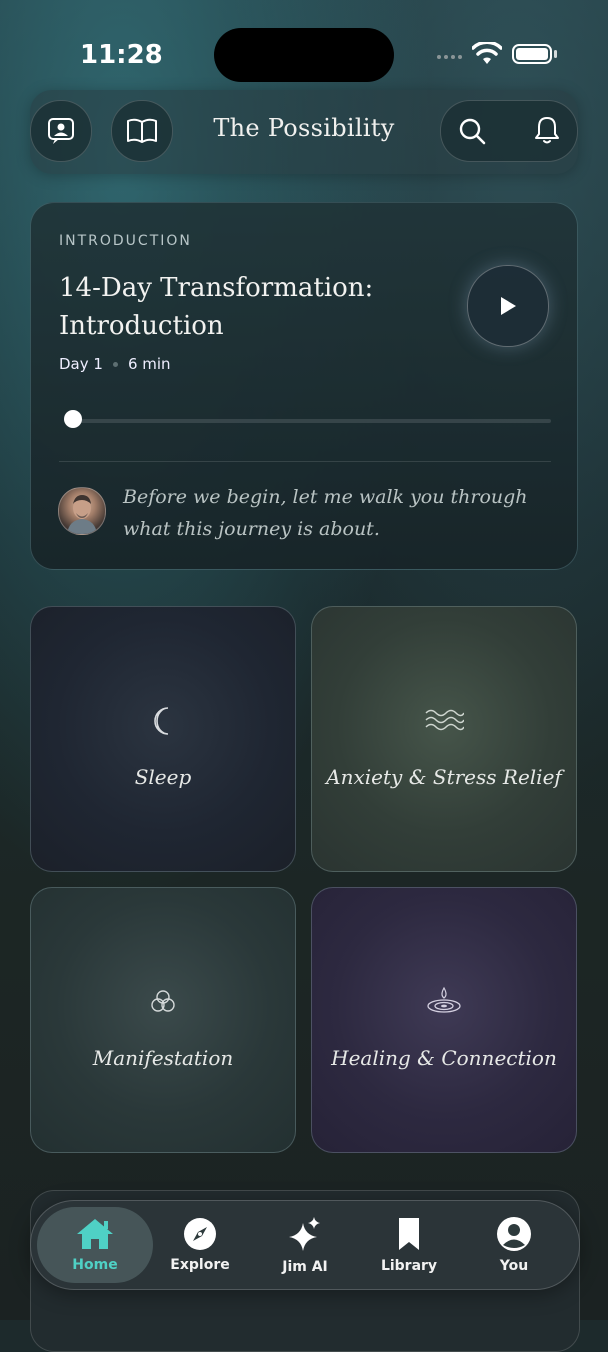  Describe the element at coordinates (444, 720) in the screenshot. I see `waves-icon` at that location.